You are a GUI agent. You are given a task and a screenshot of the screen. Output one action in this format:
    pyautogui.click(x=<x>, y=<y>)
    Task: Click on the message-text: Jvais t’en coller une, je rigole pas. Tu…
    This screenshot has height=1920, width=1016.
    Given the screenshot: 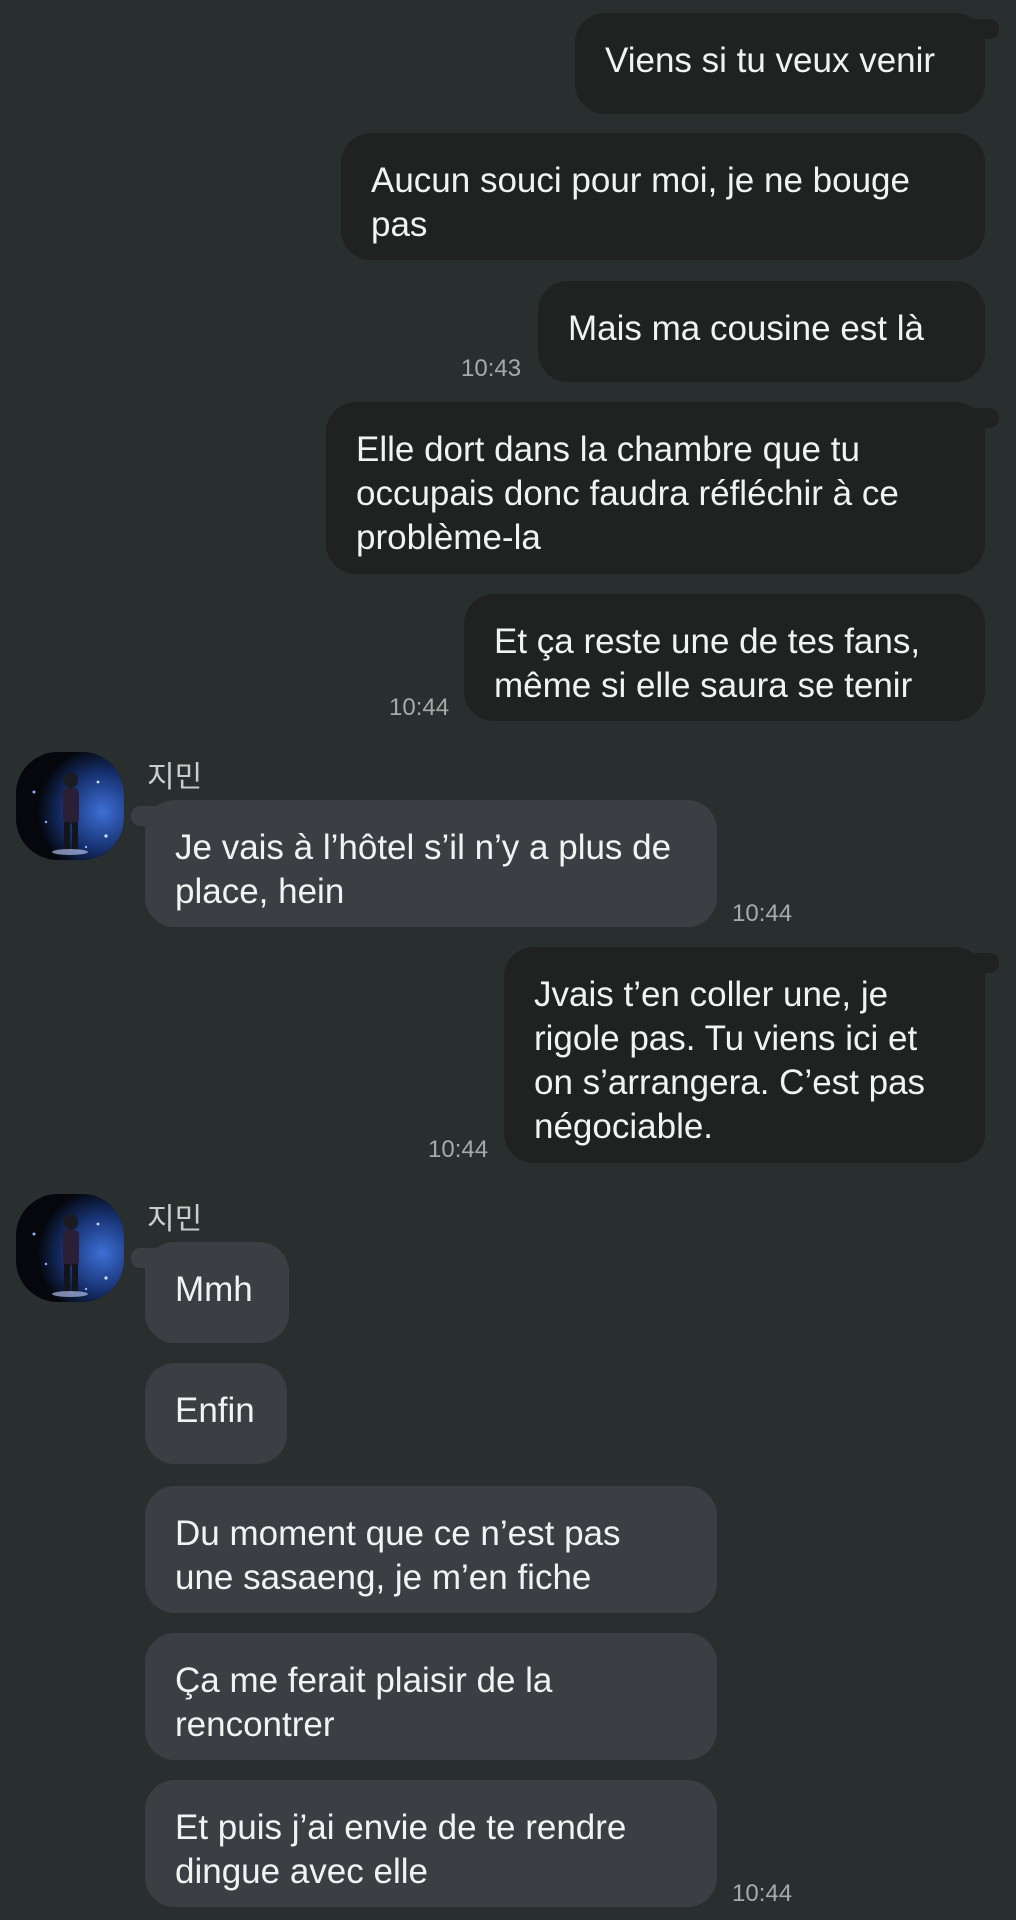 What is the action you would take?
    pyautogui.click(x=730, y=1060)
    